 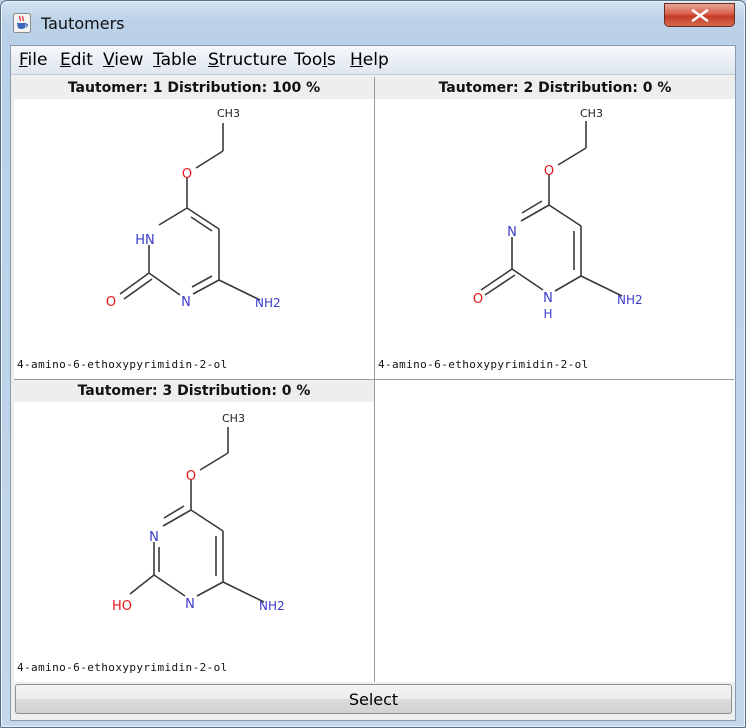 What do you see at coordinates (558, 214) in the screenshot?
I see `molecule-structure: CH3 O N N H O NH2` at bounding box center [558, 214].